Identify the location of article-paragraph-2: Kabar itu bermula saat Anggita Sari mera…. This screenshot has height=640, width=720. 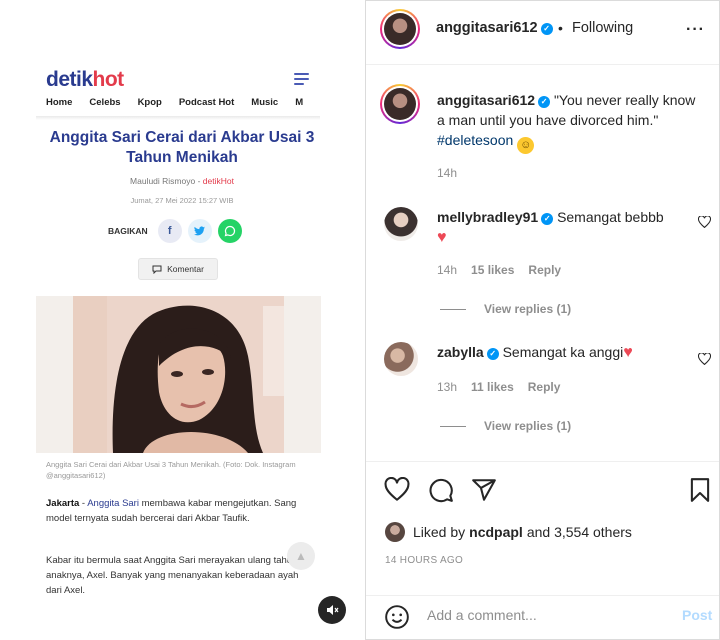
(172, 575).